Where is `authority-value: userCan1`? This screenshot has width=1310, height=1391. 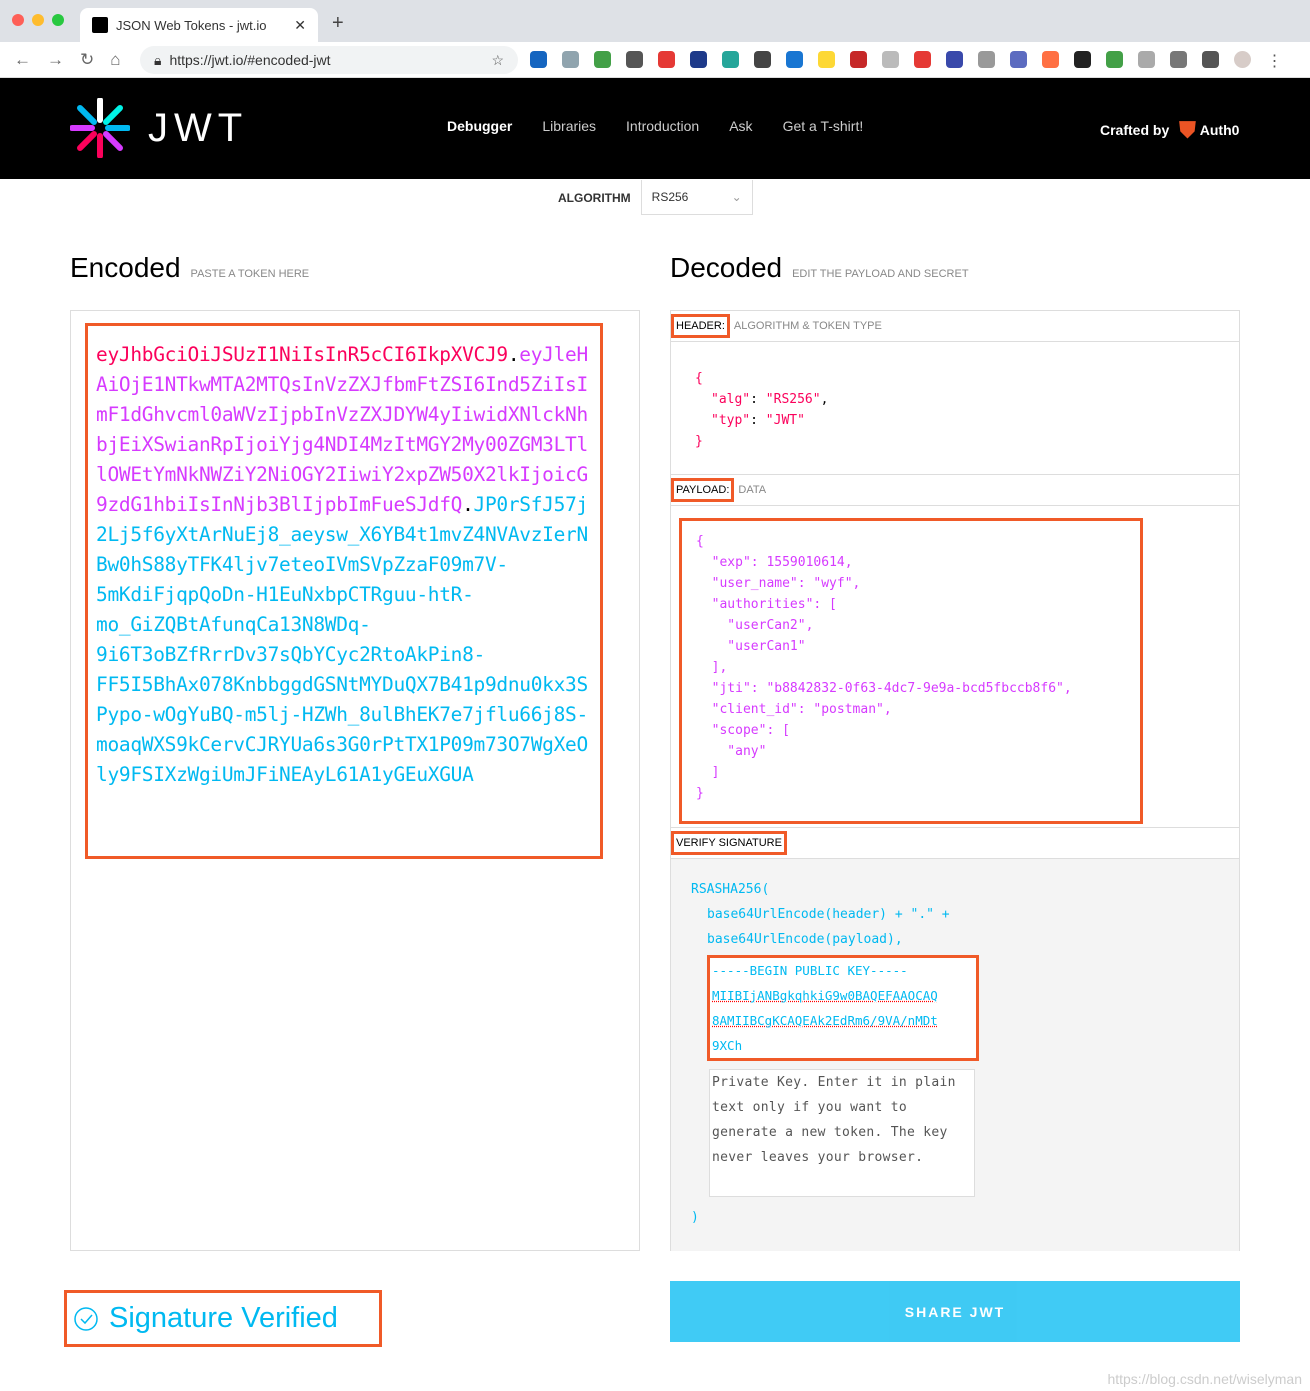
authority-value: userCan1 is located at coordinates (766, 646).